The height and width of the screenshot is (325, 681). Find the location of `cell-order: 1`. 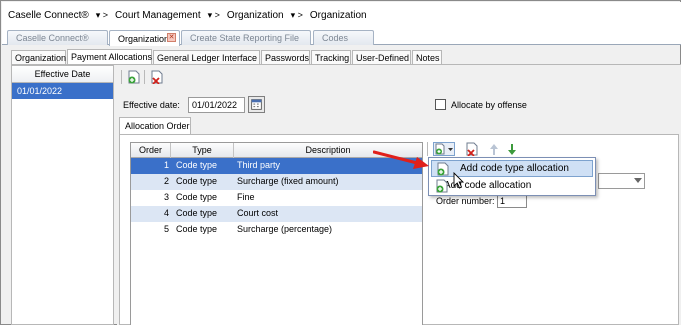

cell-order: 1 is located at coordinates (166, 165).